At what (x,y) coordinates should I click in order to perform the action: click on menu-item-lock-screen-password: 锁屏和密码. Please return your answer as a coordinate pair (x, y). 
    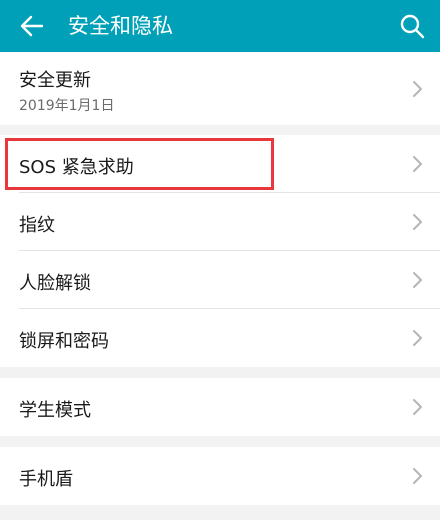
    Looking at the image, I should click on (220, 338).